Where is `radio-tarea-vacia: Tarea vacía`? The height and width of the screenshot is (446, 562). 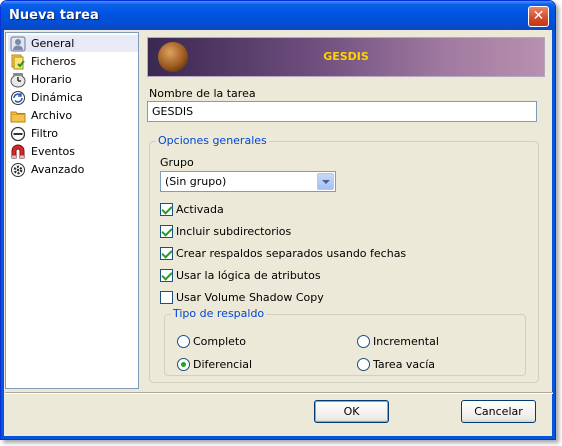
radio-tarea-vacia: Tarea vacía is located at coordinates (396, 364).